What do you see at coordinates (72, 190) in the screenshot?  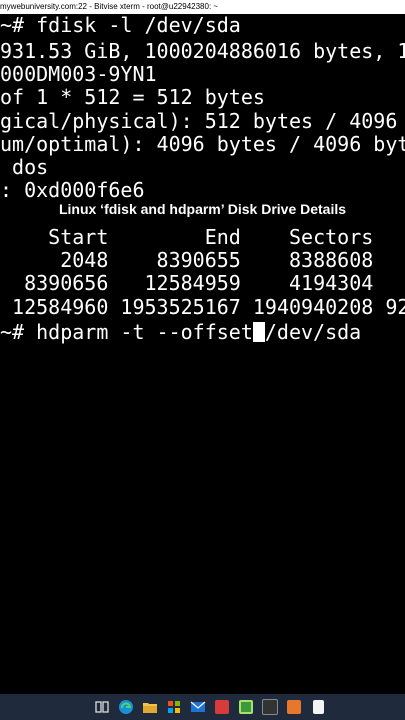 I see `terminal-line: : 0xd000f6e6` at bounding box center [72, 190].